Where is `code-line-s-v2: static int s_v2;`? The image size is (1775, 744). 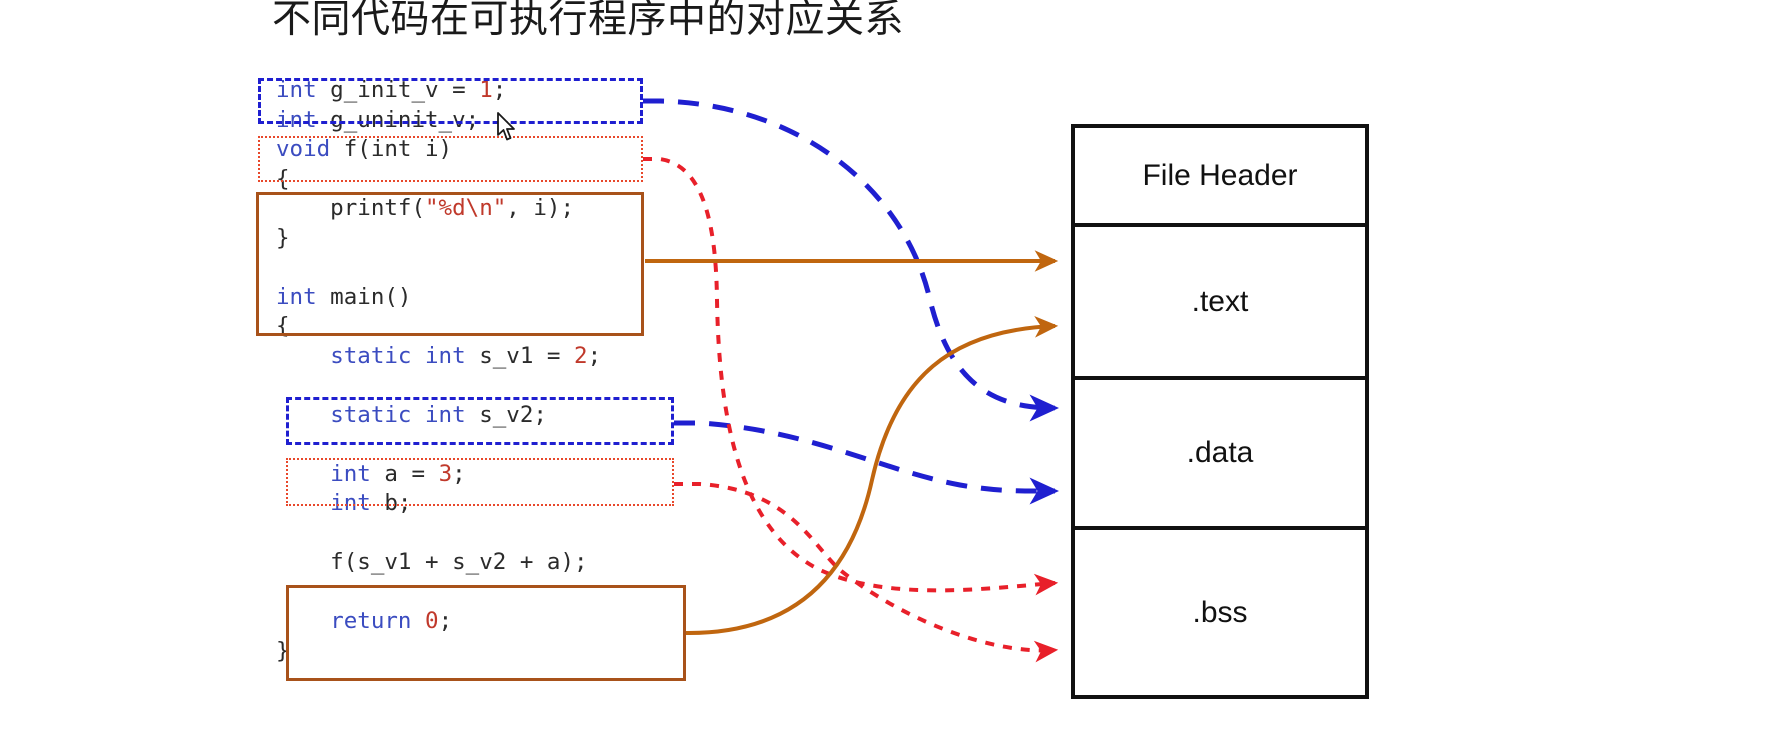 code-line-s-v2: static int s_v2; is located at coordinates (506, 416).